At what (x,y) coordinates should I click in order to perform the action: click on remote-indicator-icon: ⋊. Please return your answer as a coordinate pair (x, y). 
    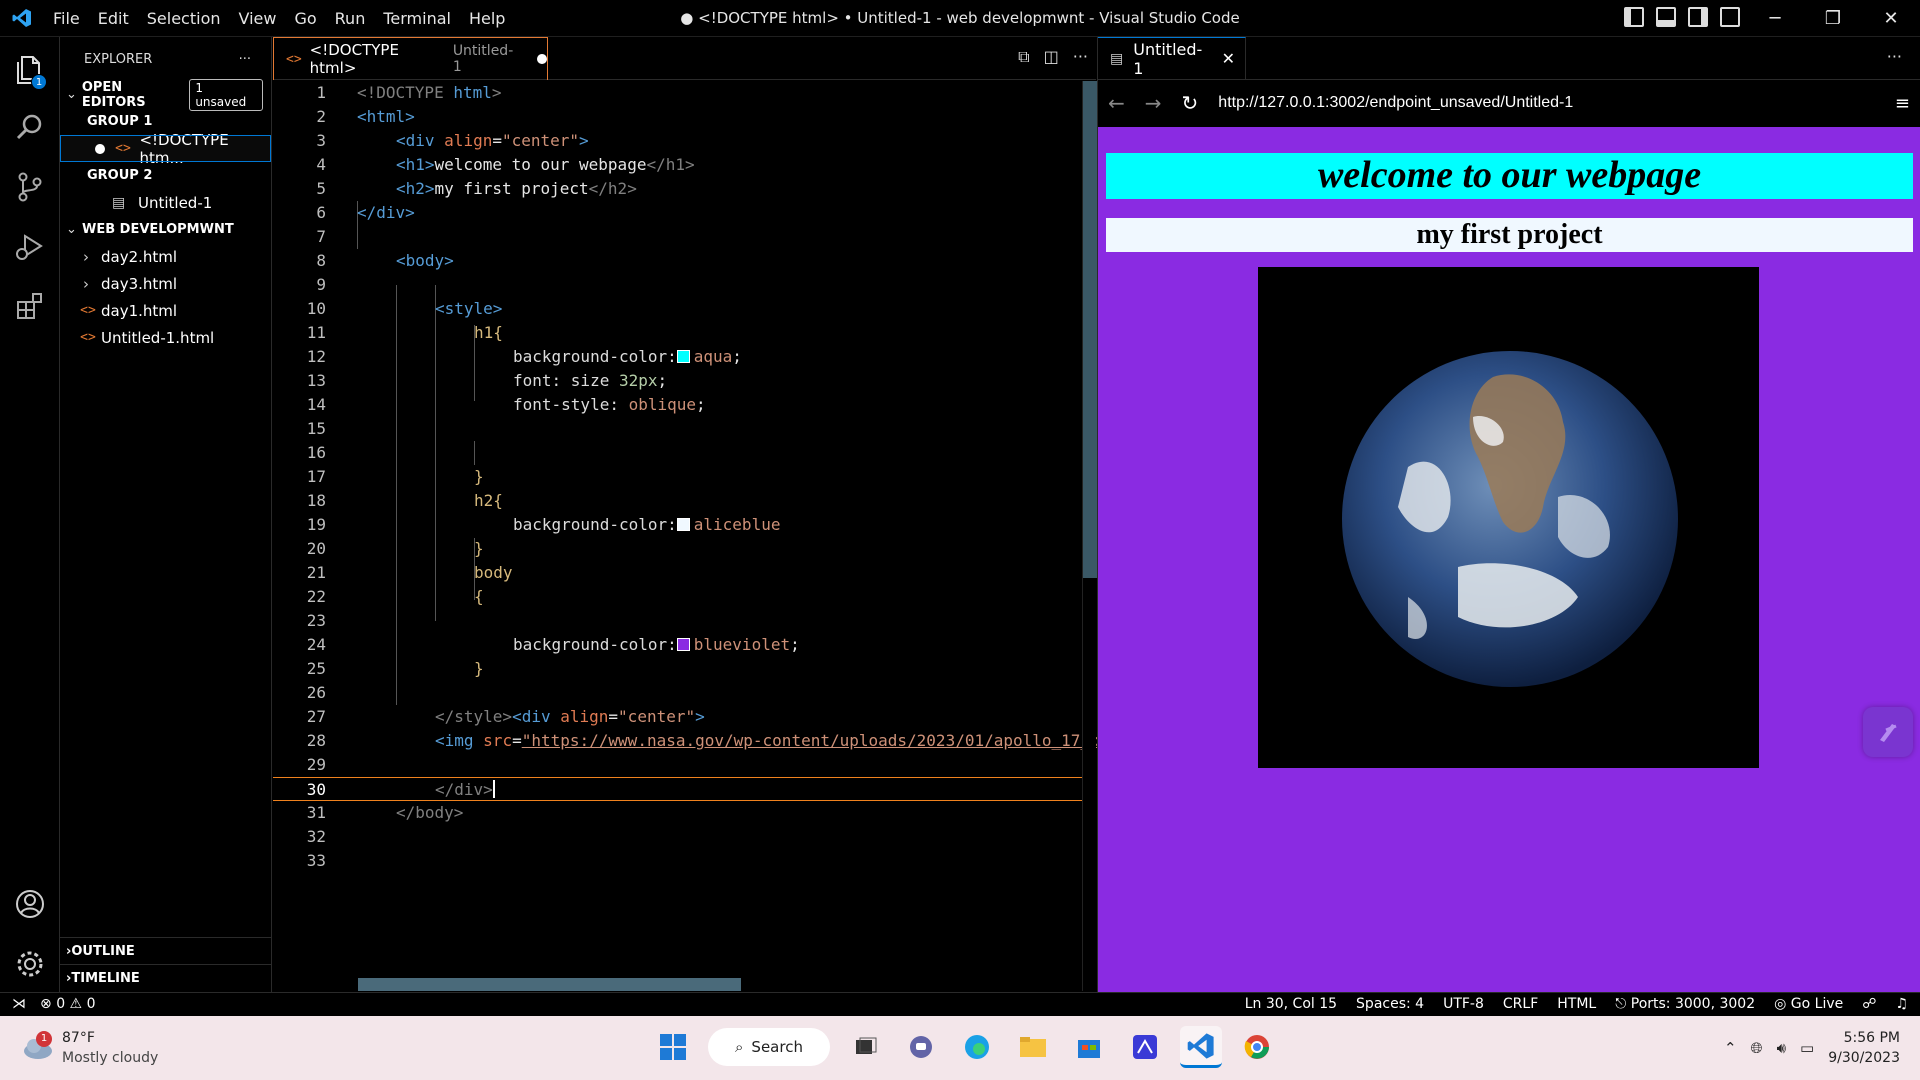
    Looking at the image, I should click on (19, 1004).